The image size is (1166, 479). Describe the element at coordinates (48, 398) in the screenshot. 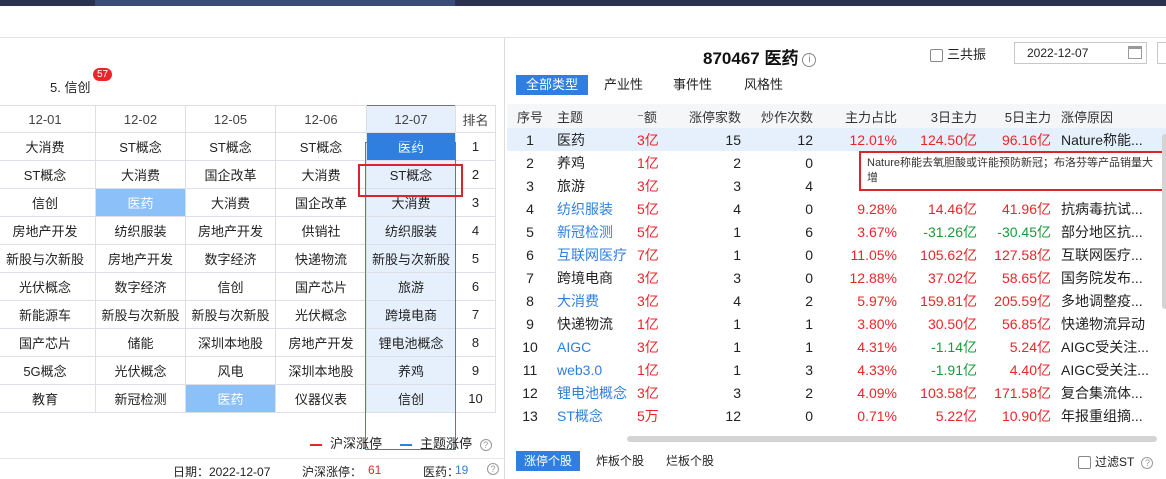

I see `grid-theme-cell: 教育` at that location.